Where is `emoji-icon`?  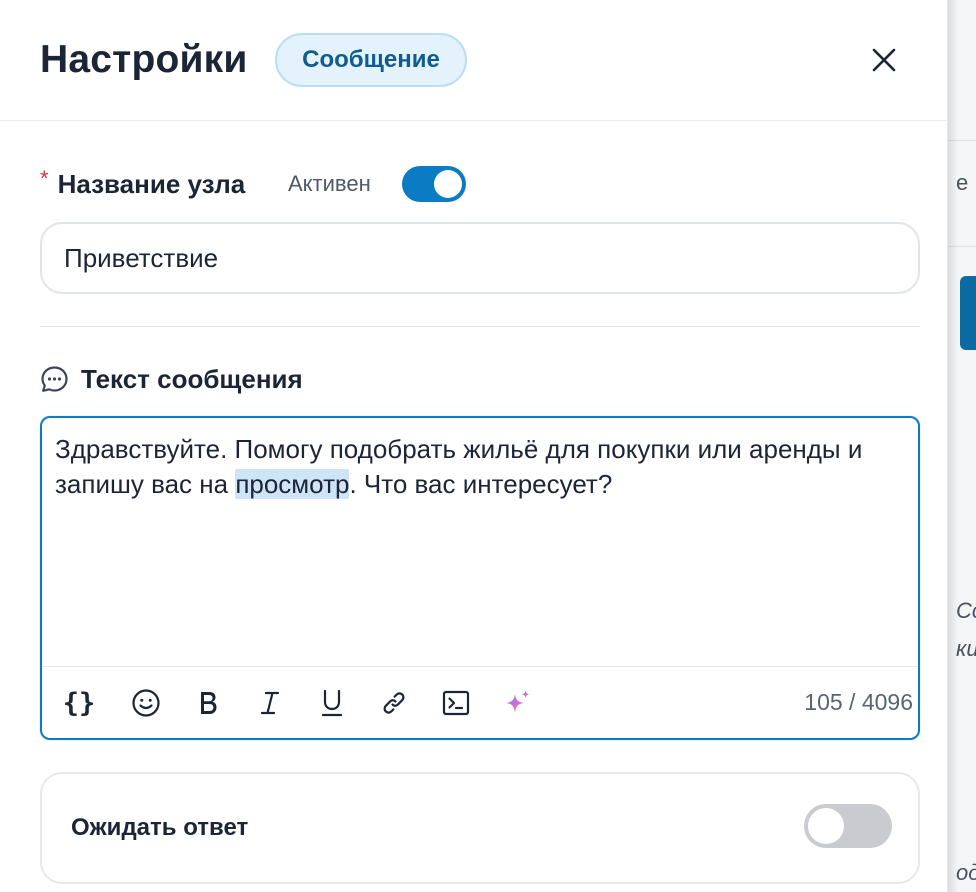
emoji-icon is located at coordinates (146, 703).